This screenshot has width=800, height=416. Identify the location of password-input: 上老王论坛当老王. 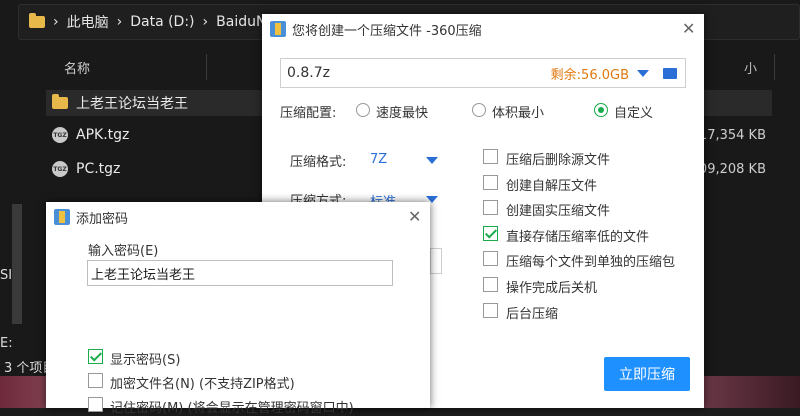
(240, 273).